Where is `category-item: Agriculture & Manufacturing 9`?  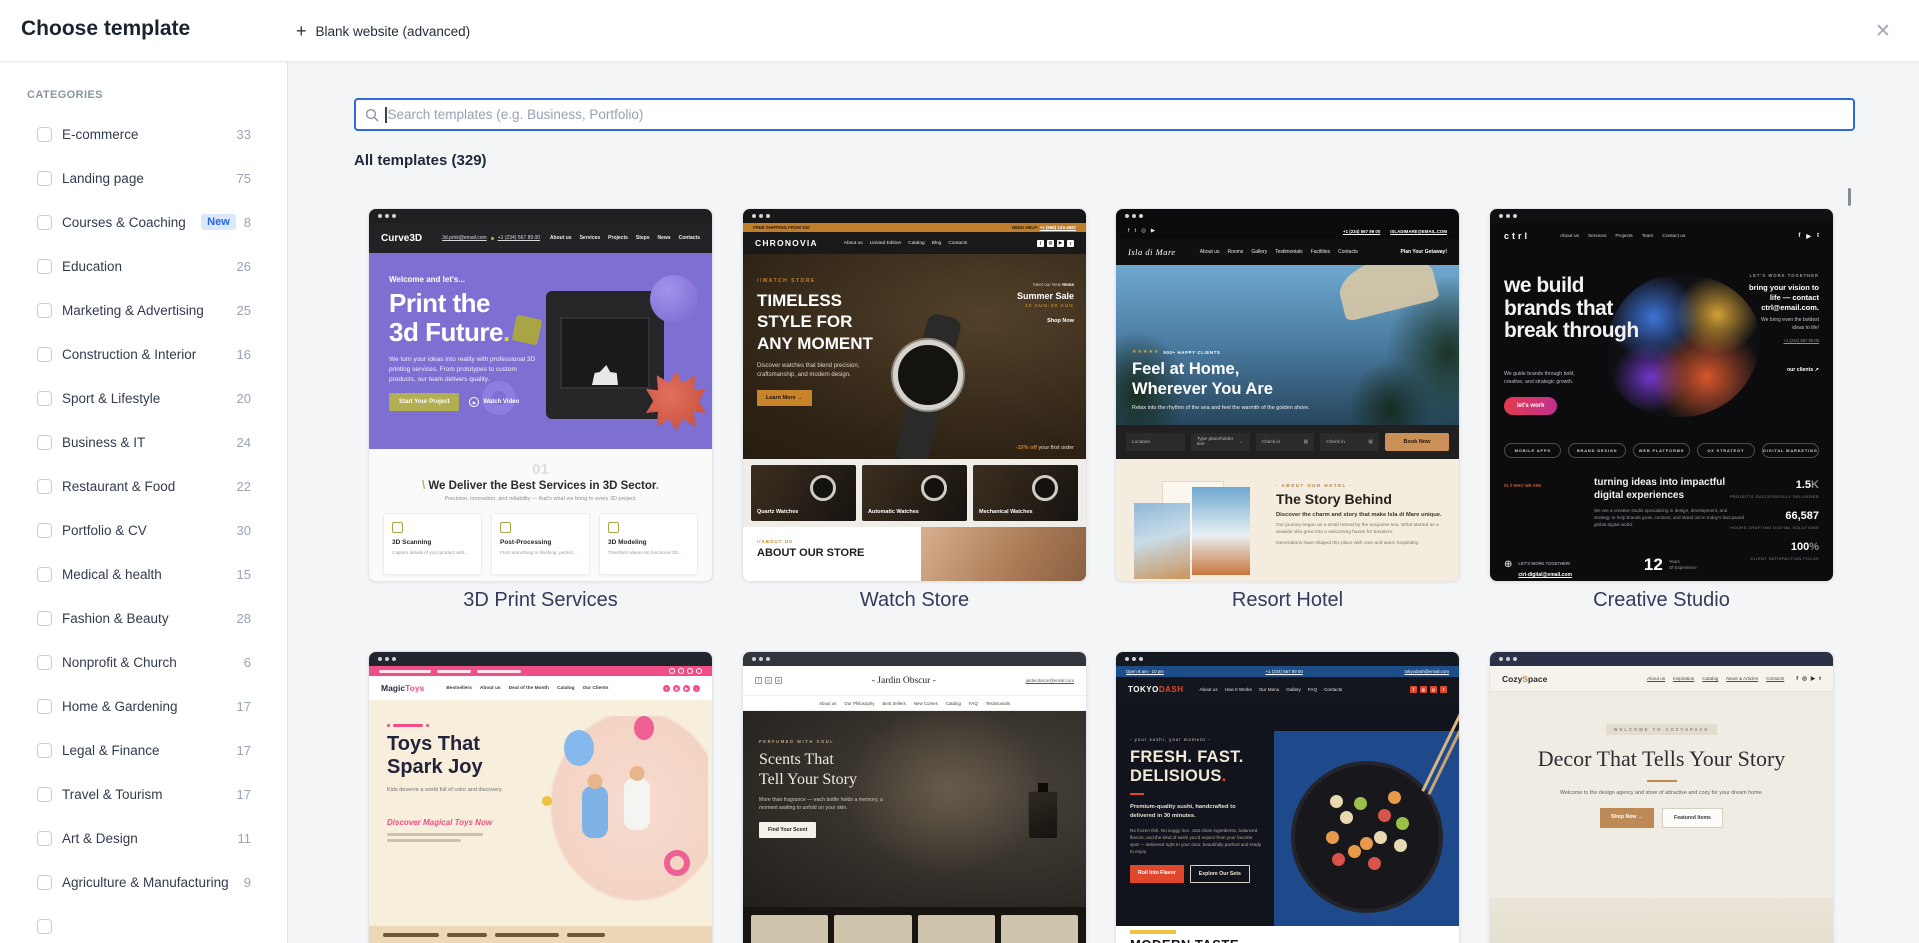 category-item: Agriculture & Manufacturing 9 is located at coordinates (143, 882).